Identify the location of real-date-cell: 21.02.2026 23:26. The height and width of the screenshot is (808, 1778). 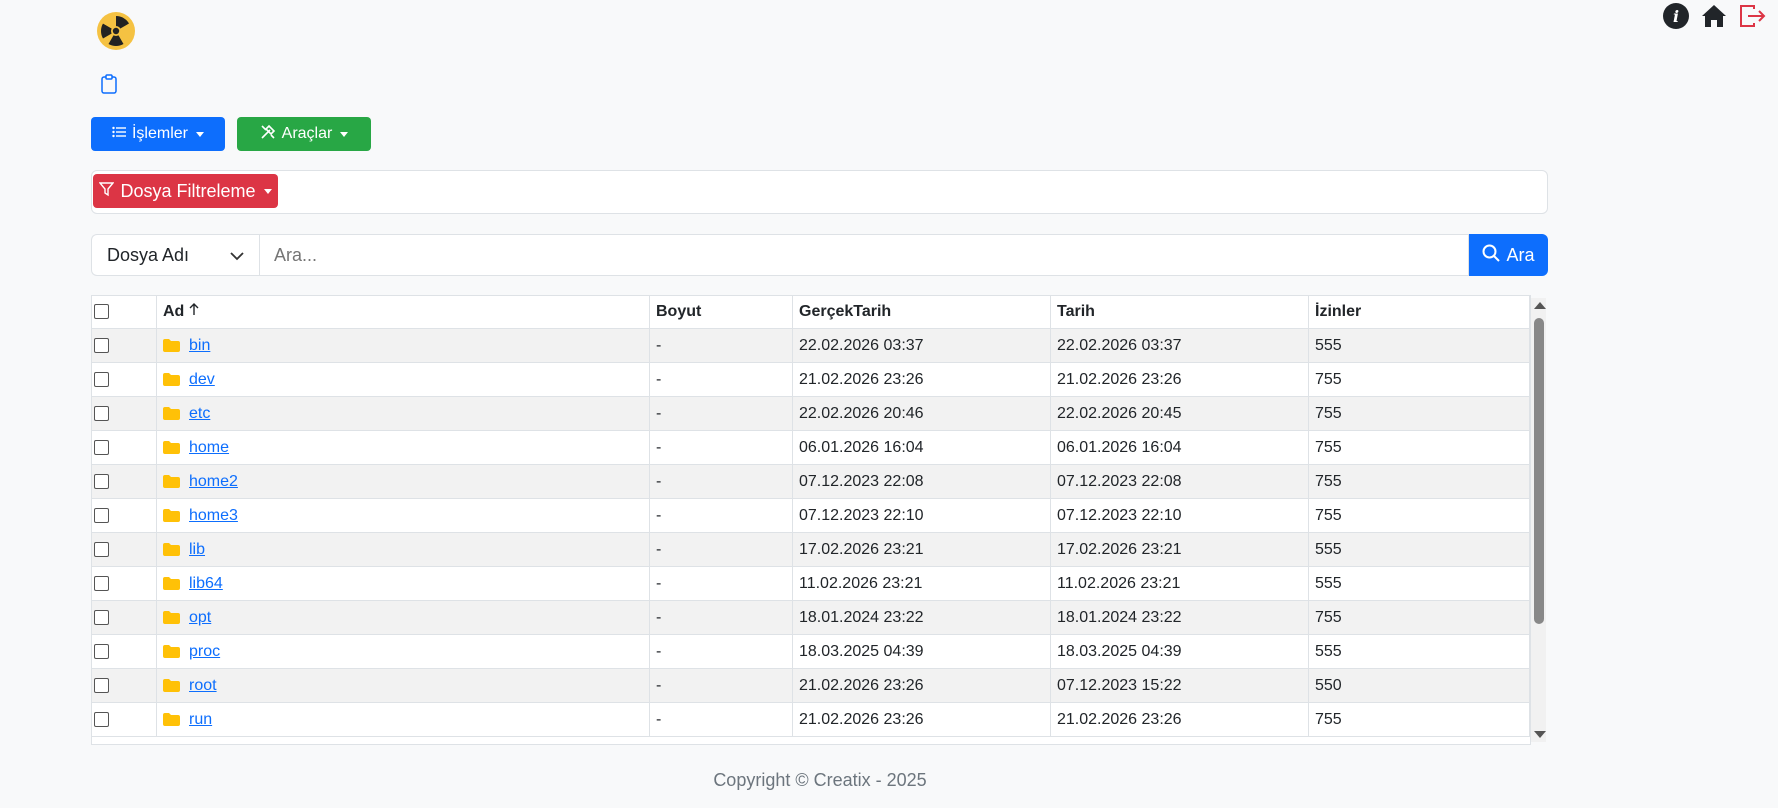
(921, 379).